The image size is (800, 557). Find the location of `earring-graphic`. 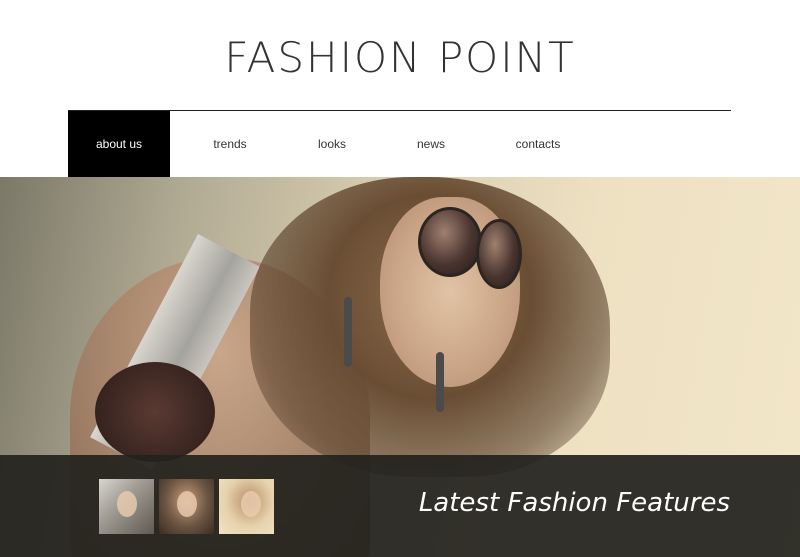

earring-graphic is located at coordinates (348, 332).